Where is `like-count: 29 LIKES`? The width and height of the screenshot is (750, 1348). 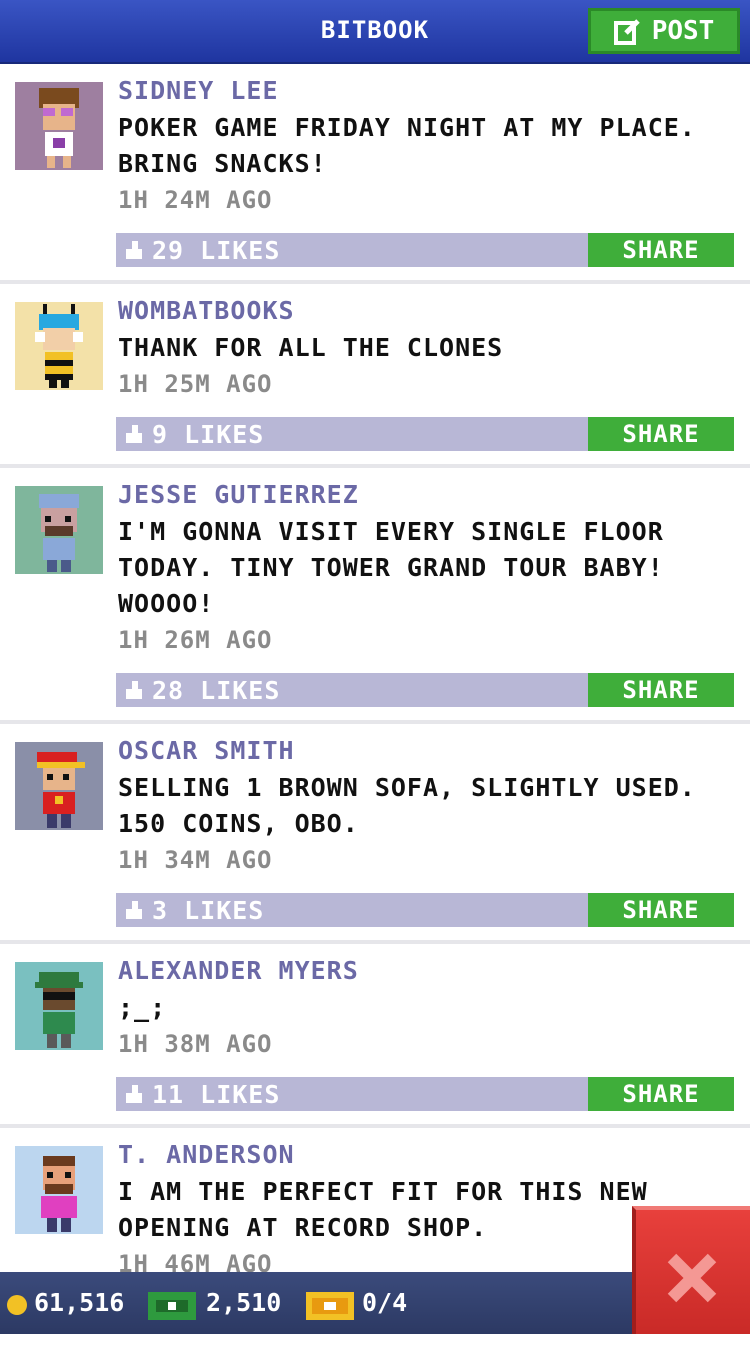
like-count: 29 LIKES is located at coordinates (216, 250).